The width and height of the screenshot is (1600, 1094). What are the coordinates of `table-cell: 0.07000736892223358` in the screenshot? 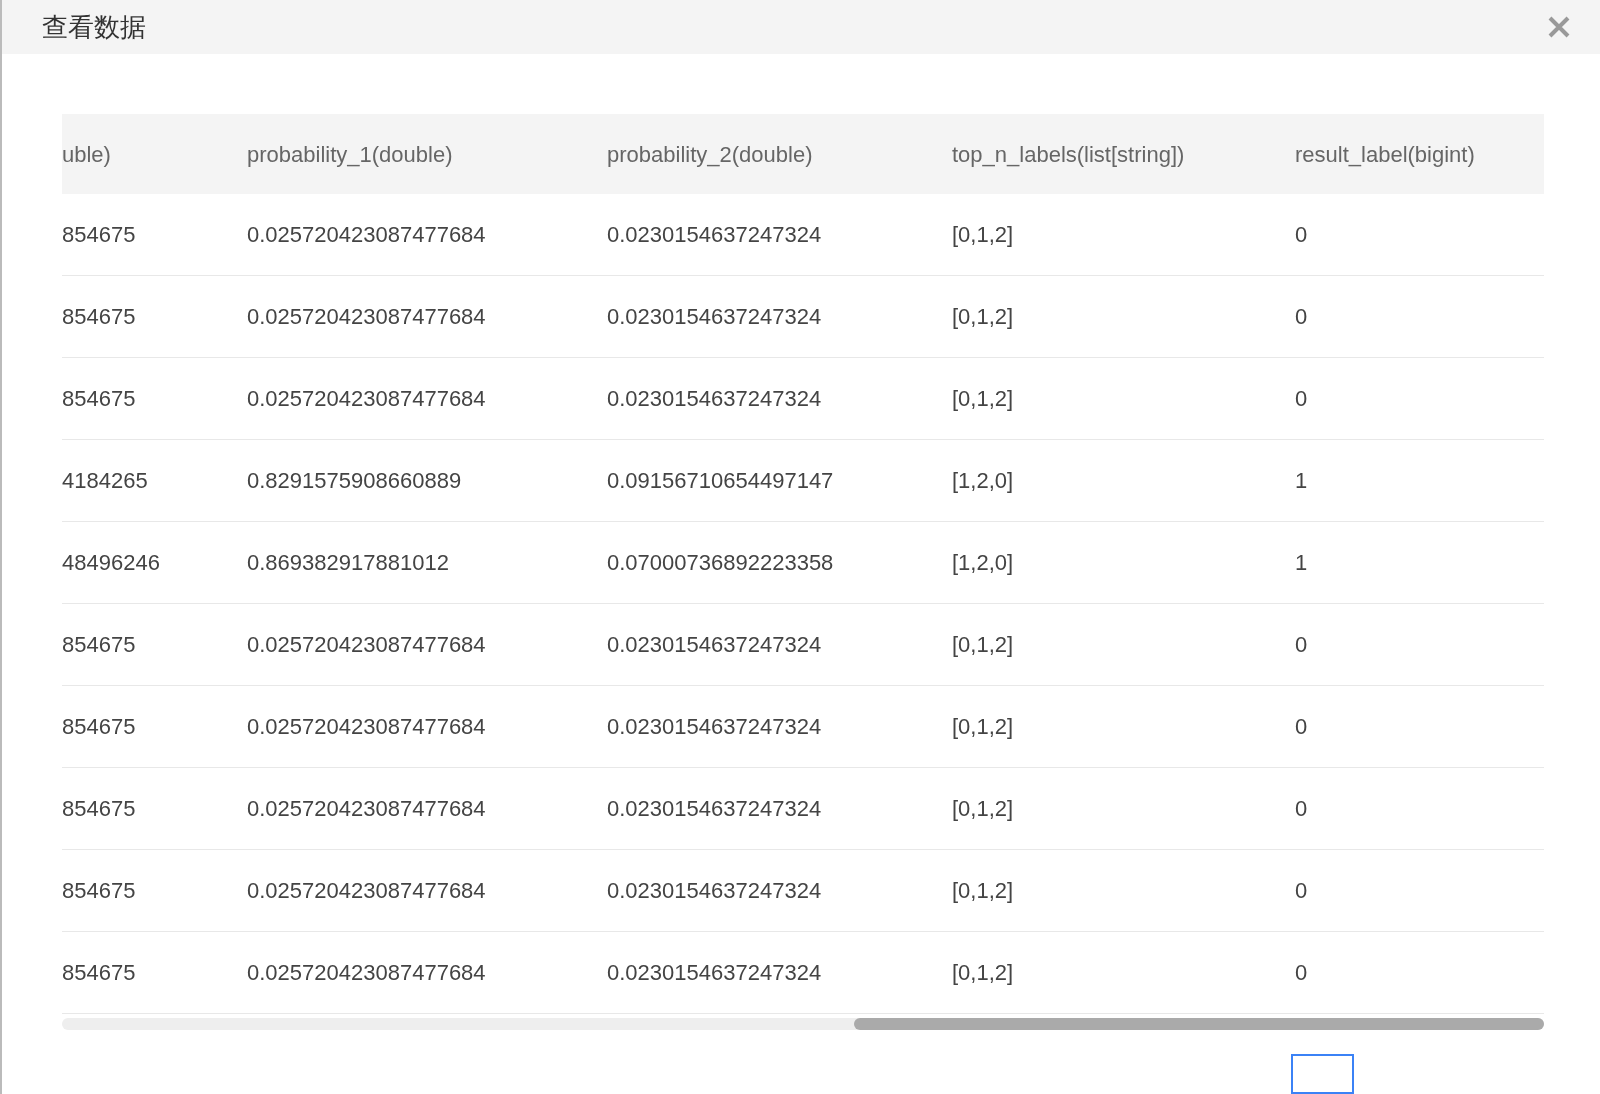 It's located at (720, 562).